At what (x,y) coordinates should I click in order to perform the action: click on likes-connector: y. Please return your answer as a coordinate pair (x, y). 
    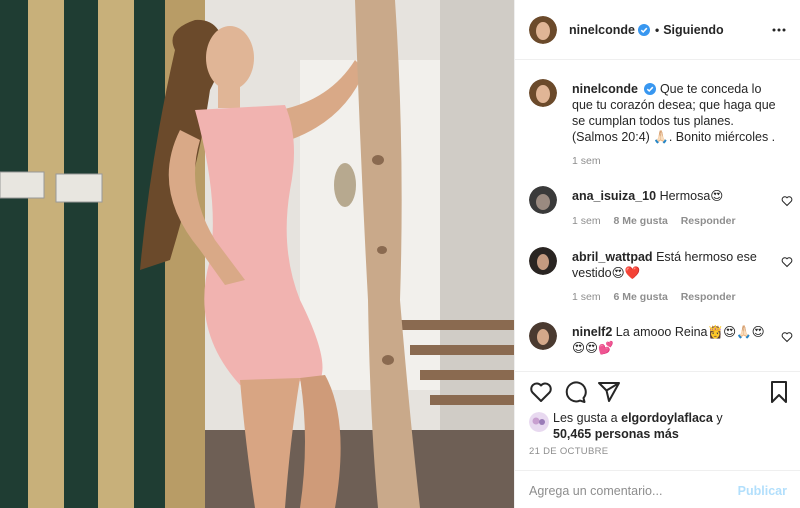
    Looking at the image, I should click on (719, 418).